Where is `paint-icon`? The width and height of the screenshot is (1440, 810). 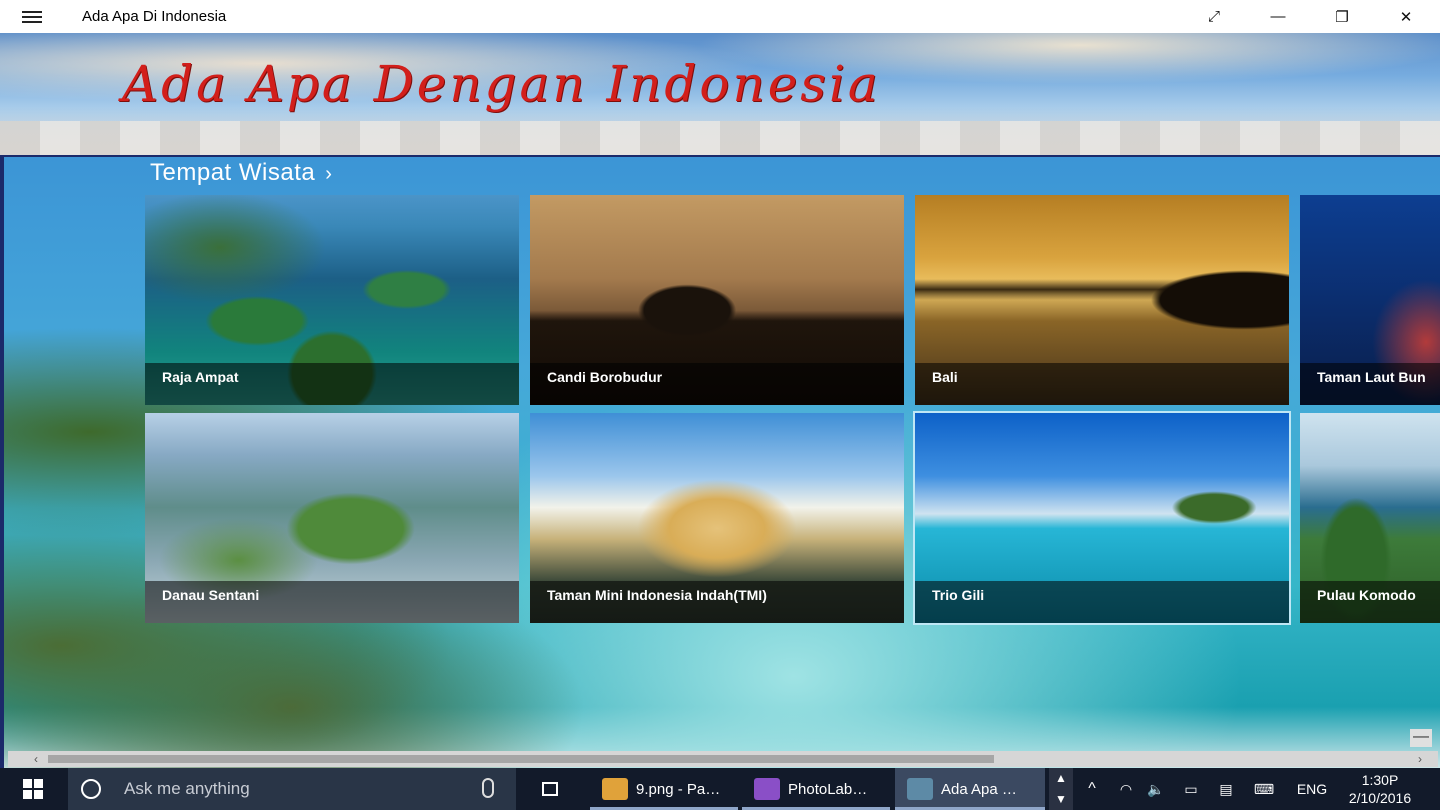
paint-icon is located at coordinates (615, 789).